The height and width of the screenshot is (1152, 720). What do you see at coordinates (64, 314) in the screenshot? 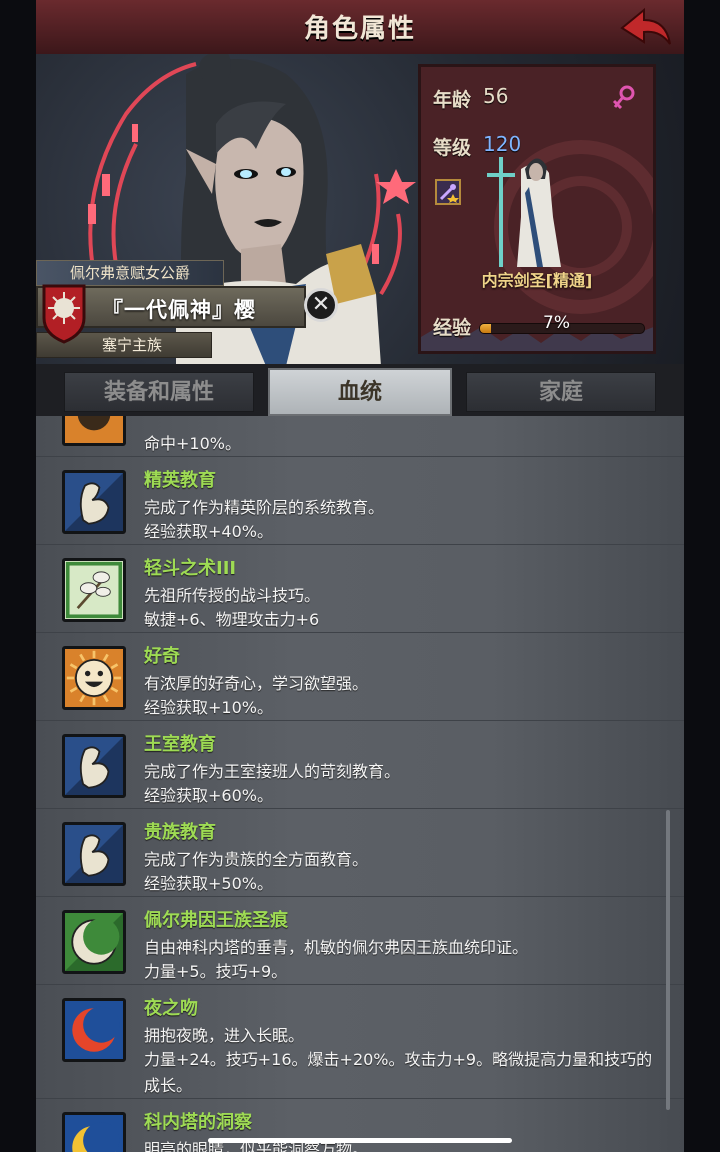
I see `family-crest-icon` at bounding box center [64, 314].